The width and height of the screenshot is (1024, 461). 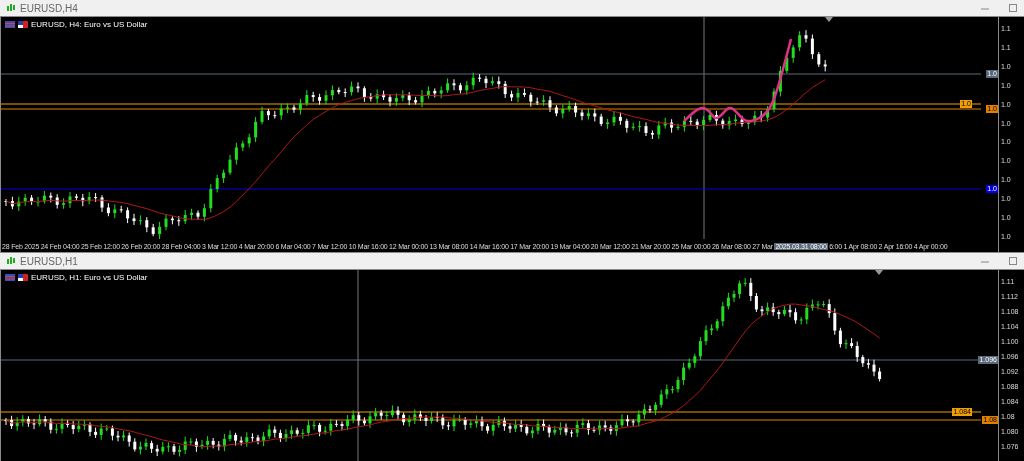 I want to click on chart-legend: EURUSD, H4: Euro vs US Dollar, so click(x=89, y=24).